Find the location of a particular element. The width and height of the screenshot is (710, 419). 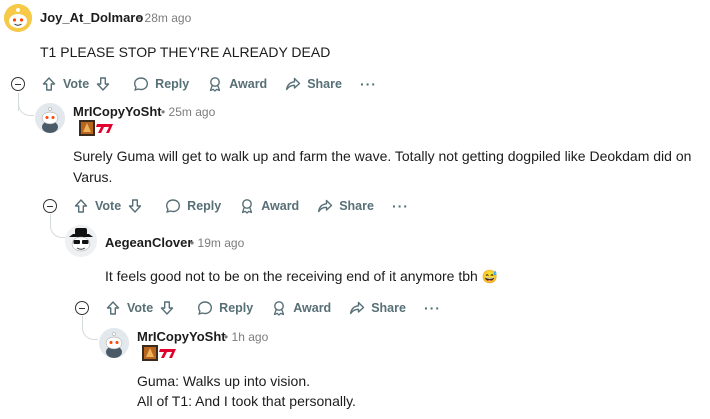

comment-timestamp: • 19m ago is located at coordinates (217, 243).